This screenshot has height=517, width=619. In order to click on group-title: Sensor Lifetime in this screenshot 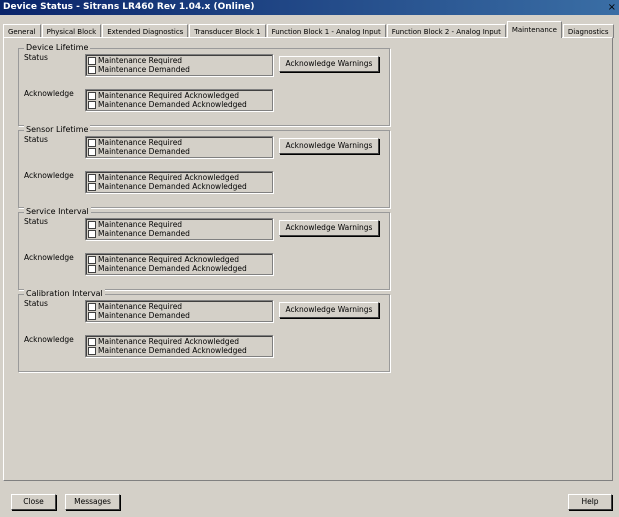, I will do `click(57, 129)`.